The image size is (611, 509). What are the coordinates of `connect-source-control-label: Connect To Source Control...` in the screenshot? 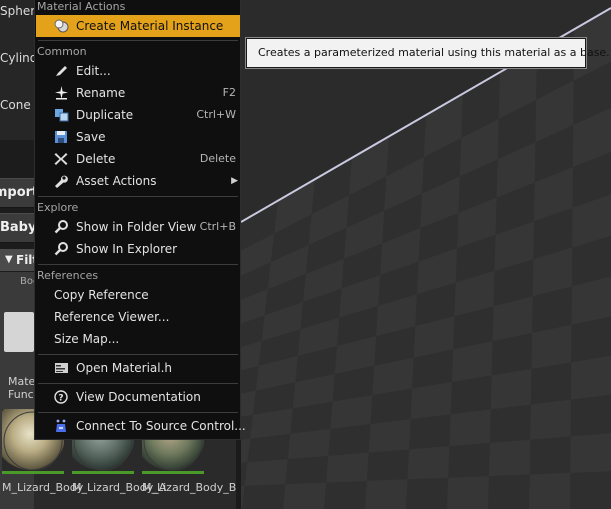 It's located at (161, 426).